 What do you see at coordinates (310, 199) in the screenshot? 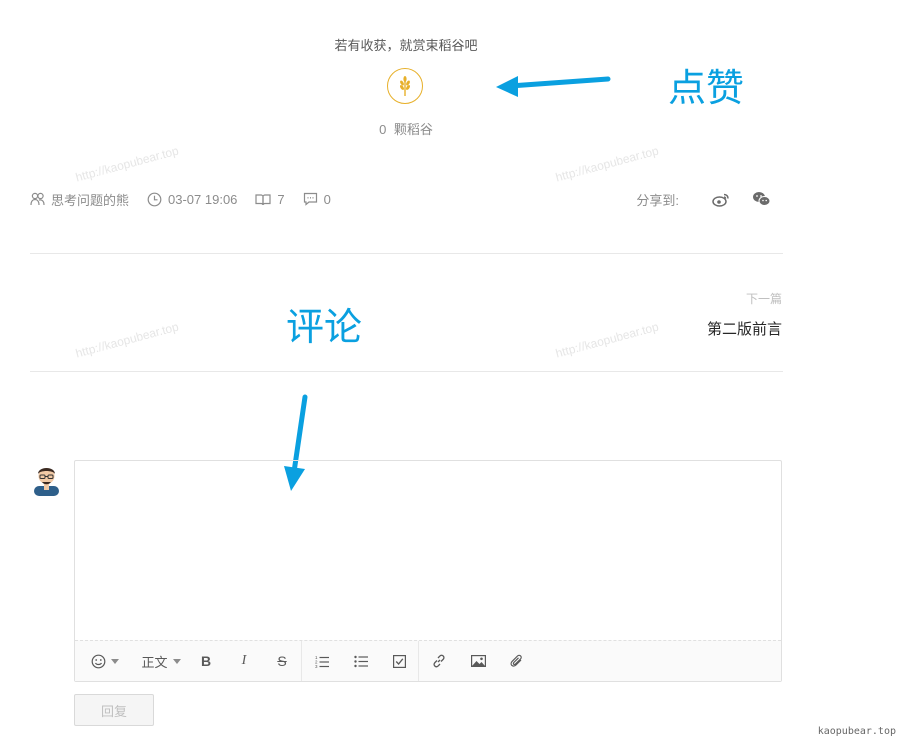
I see `comment-icon` at bounding box center [310, 199].